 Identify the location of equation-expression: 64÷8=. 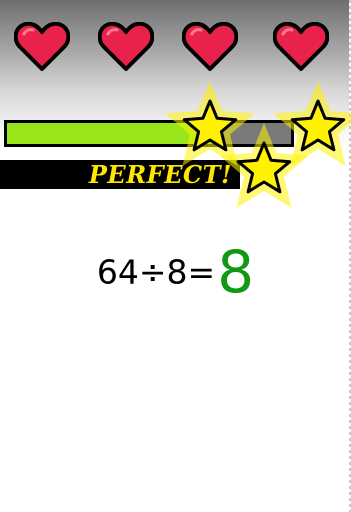
(156, 272).